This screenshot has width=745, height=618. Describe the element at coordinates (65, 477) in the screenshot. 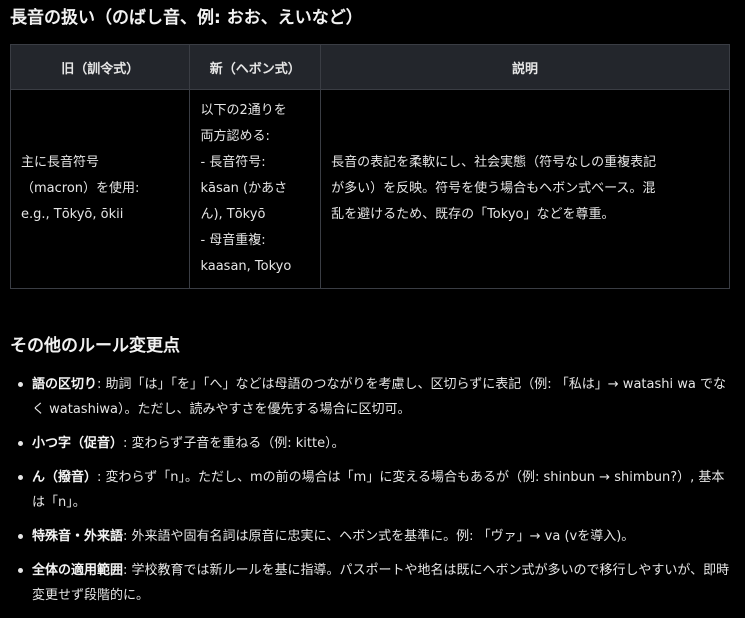

I see `list-item-term: ん（撥音）` at that location.